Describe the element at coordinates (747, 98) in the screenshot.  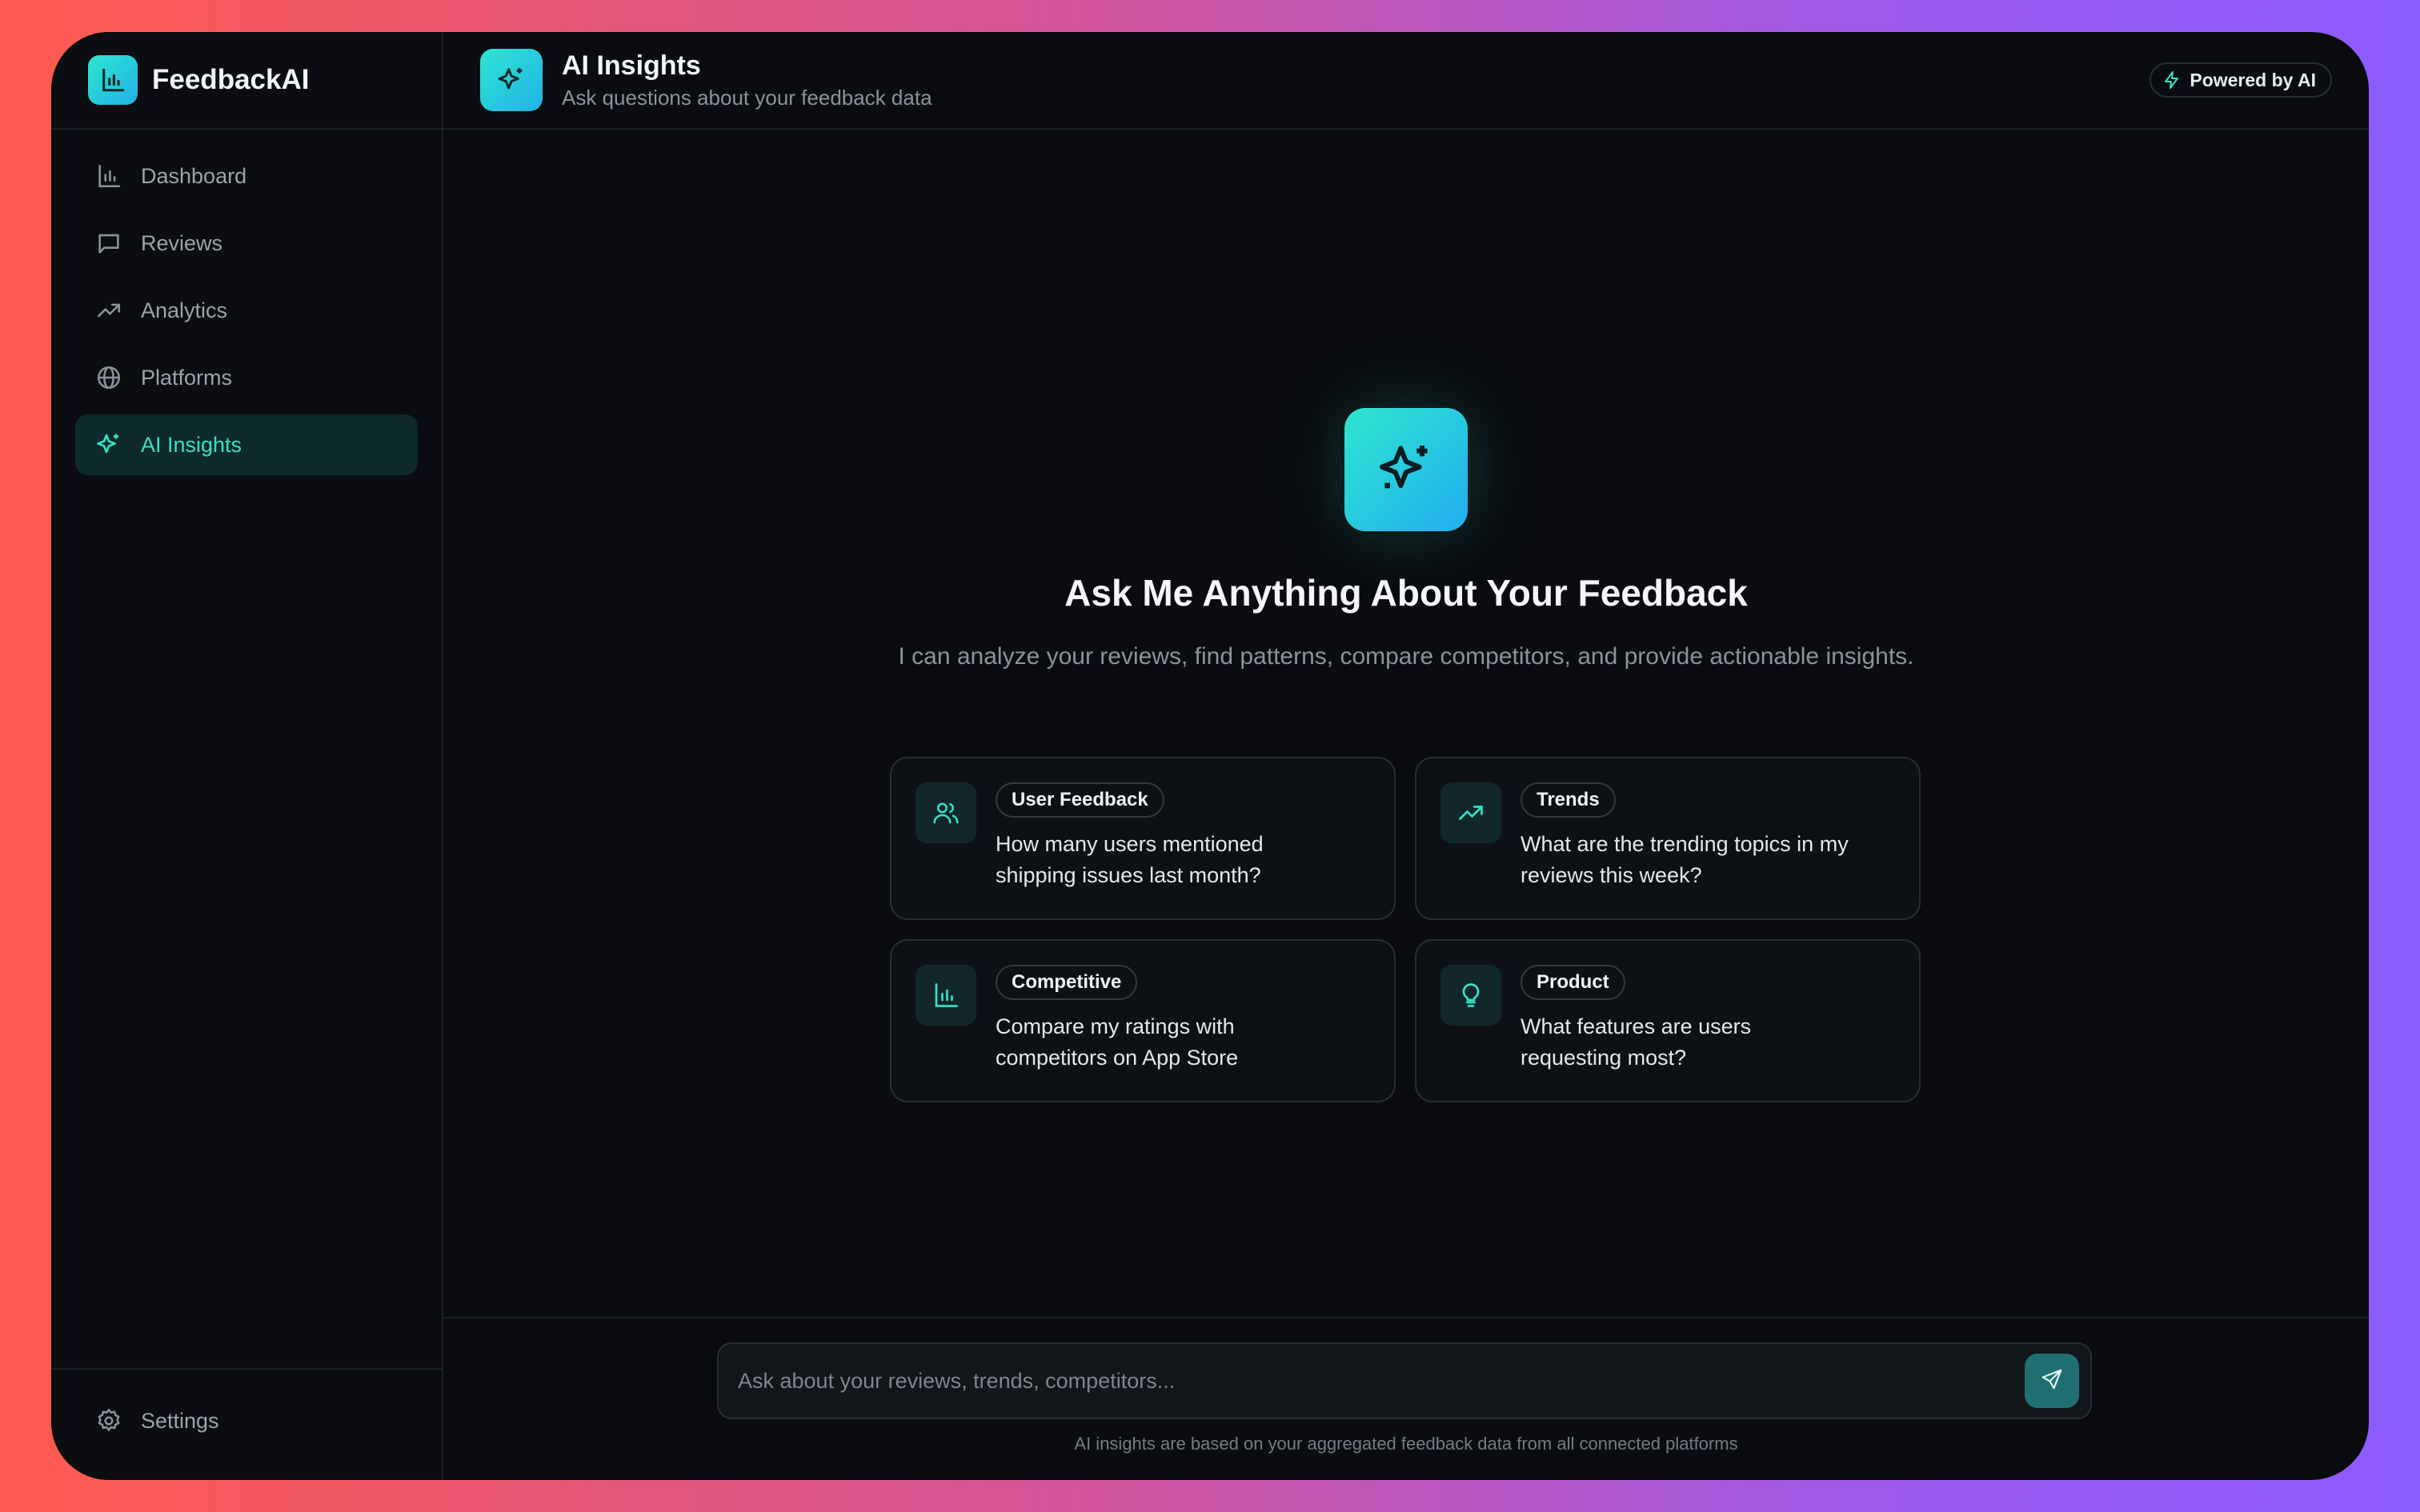
I see `page-subtitle: Ask questions about your feedback data` at that location.